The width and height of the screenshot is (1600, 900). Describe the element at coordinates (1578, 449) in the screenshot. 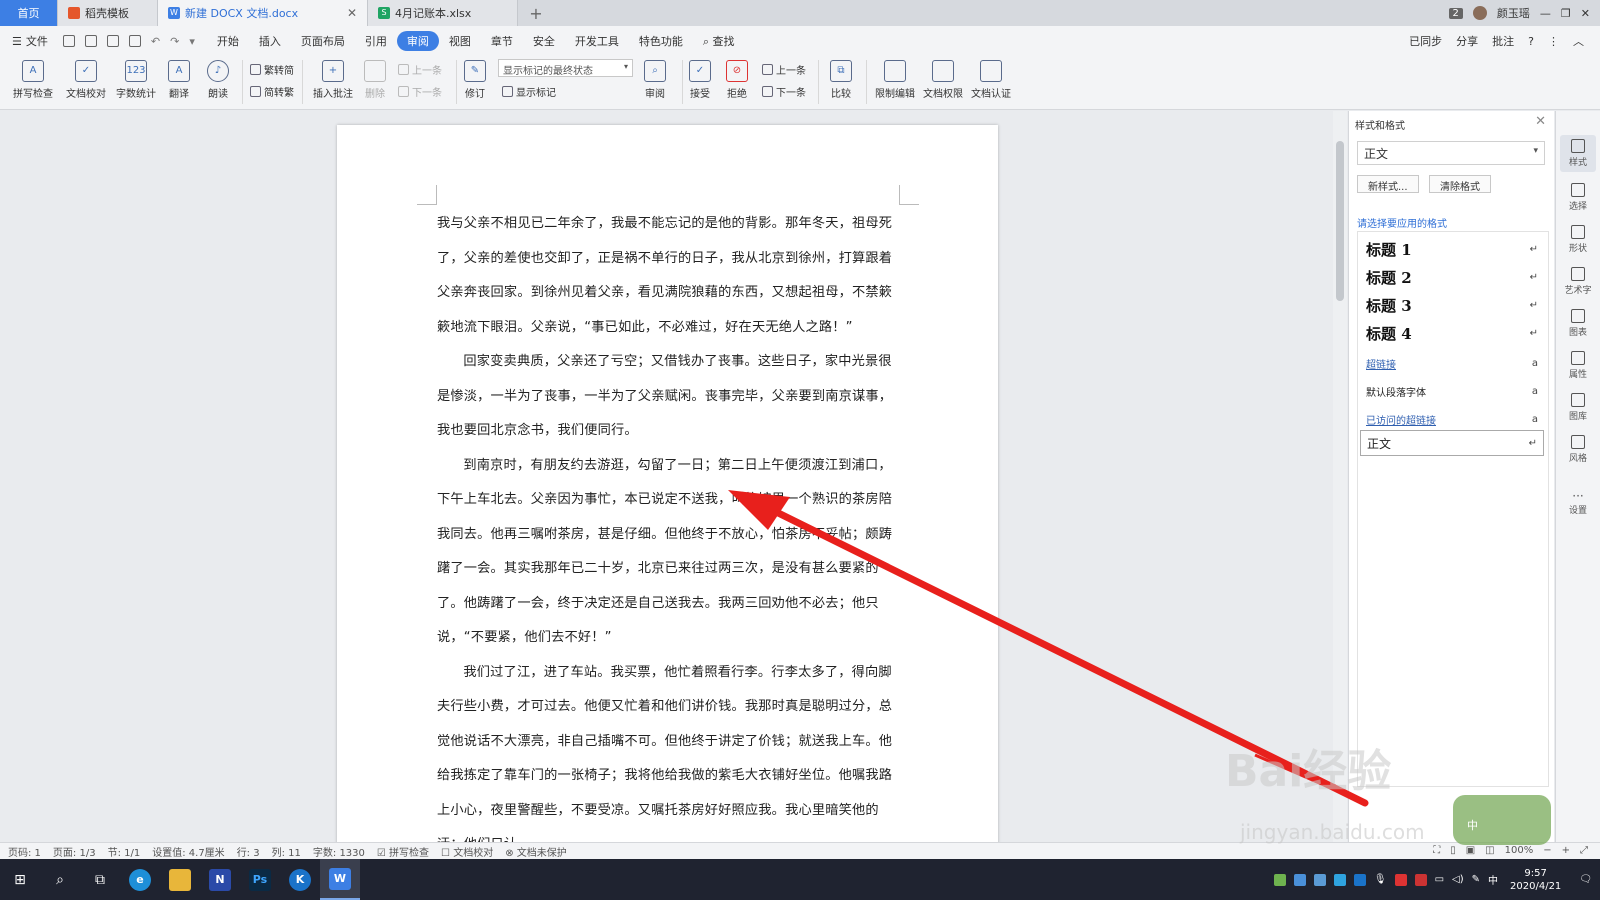

I see `sidebar-theme: 风格` at that location.